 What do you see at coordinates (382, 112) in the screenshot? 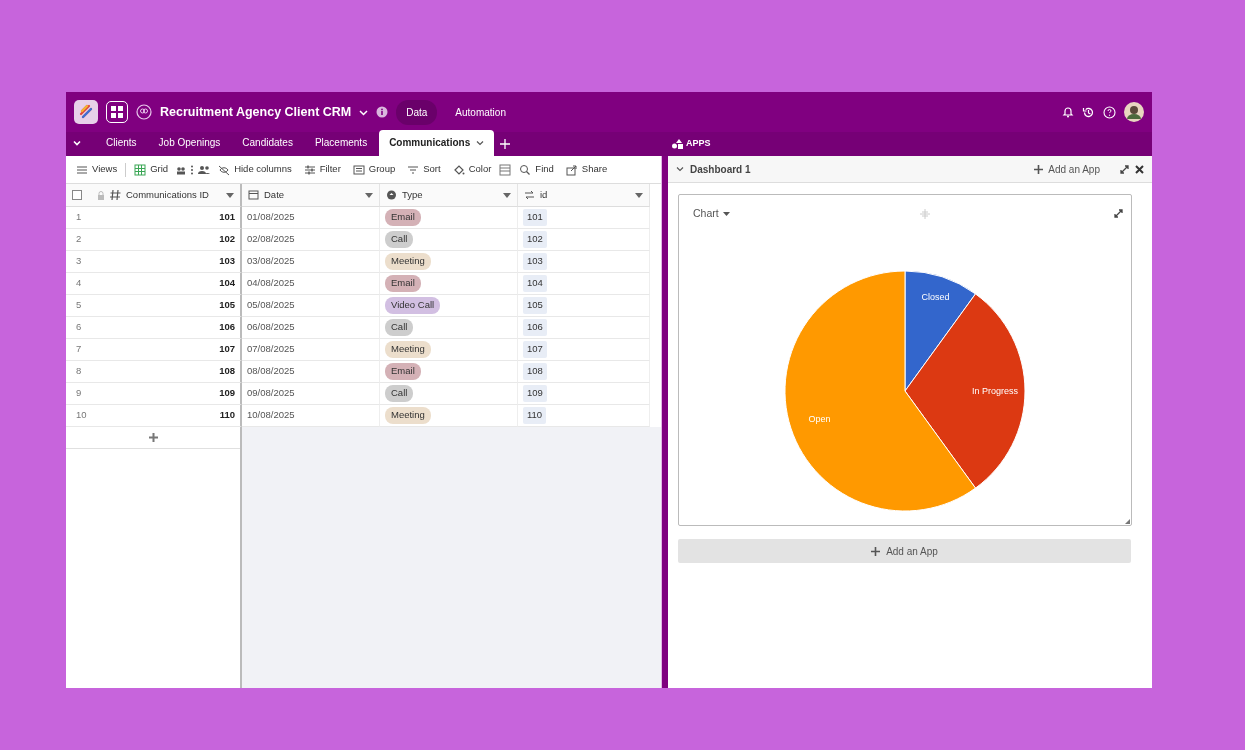
I see `info-icon` at bounding box center [382, 112].